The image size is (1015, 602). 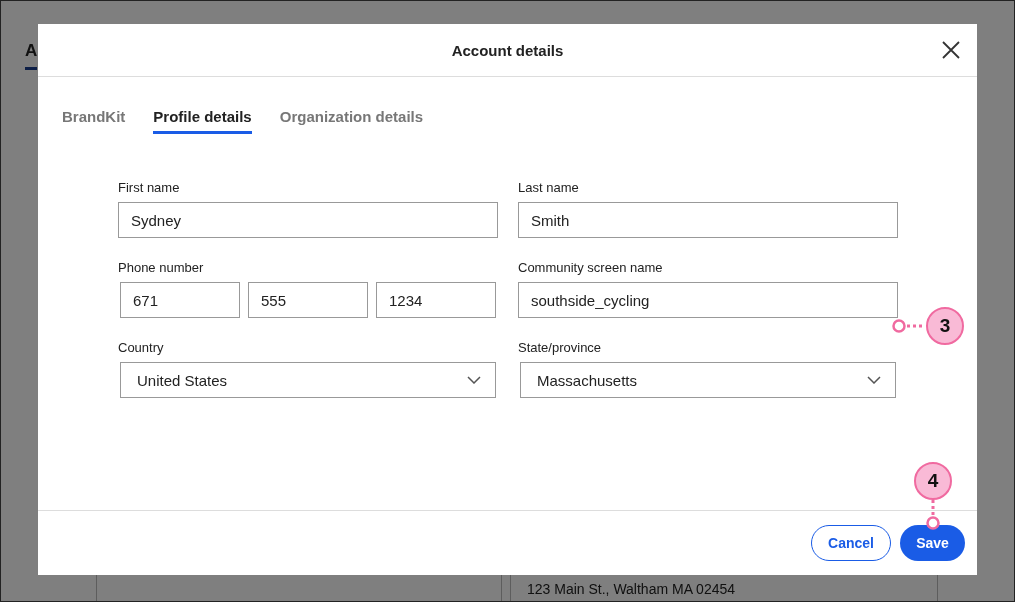 I want to click on field-label: State/province, so click(x=560, y=347).